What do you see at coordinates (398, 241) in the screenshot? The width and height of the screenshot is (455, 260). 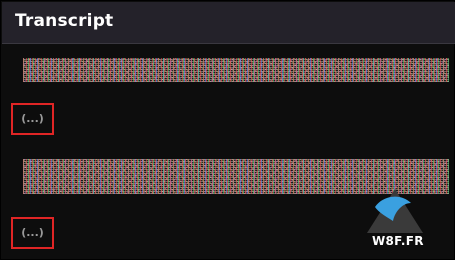 I see `watermark-text: W8F.FR` at bounding box center [398, 241].